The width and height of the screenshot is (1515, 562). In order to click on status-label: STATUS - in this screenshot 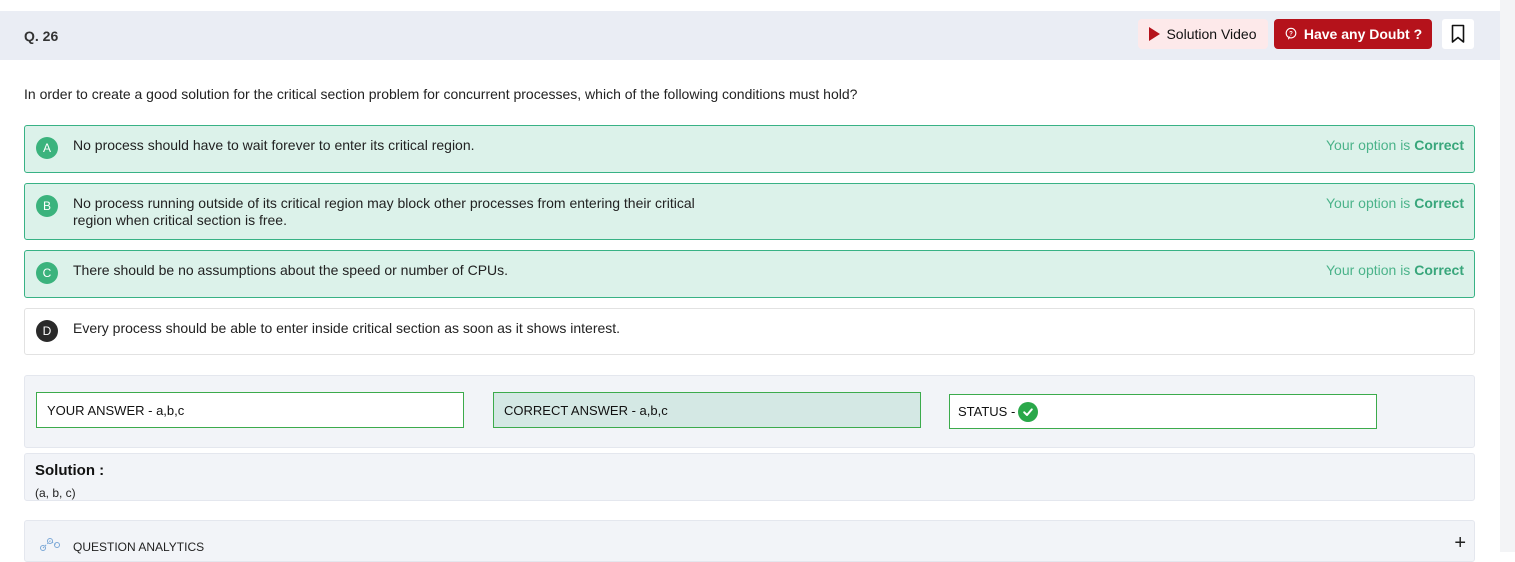, I will do `click(987, 411)`.